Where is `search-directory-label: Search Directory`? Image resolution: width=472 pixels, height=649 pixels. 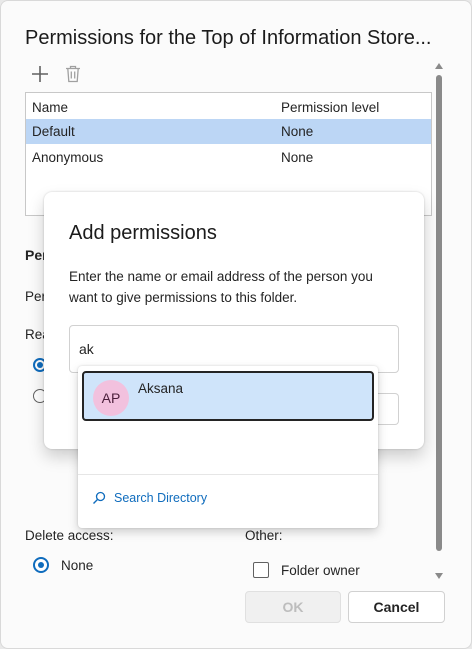 search-directory-label: Search Directory is located at coordinates (161, 498).